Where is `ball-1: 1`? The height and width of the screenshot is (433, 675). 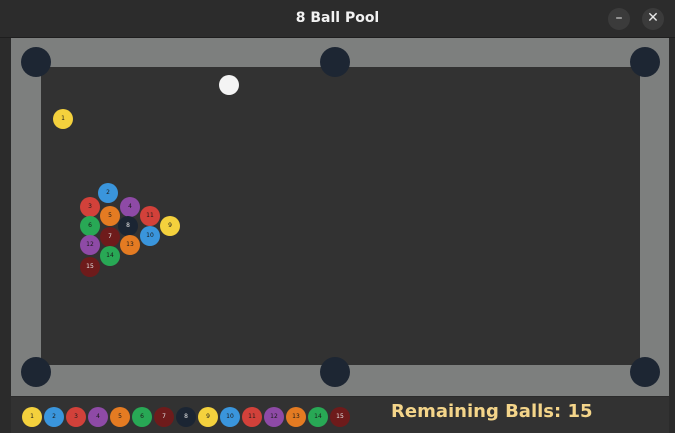
ball-1: 1 is located at coordinates (63, 119).